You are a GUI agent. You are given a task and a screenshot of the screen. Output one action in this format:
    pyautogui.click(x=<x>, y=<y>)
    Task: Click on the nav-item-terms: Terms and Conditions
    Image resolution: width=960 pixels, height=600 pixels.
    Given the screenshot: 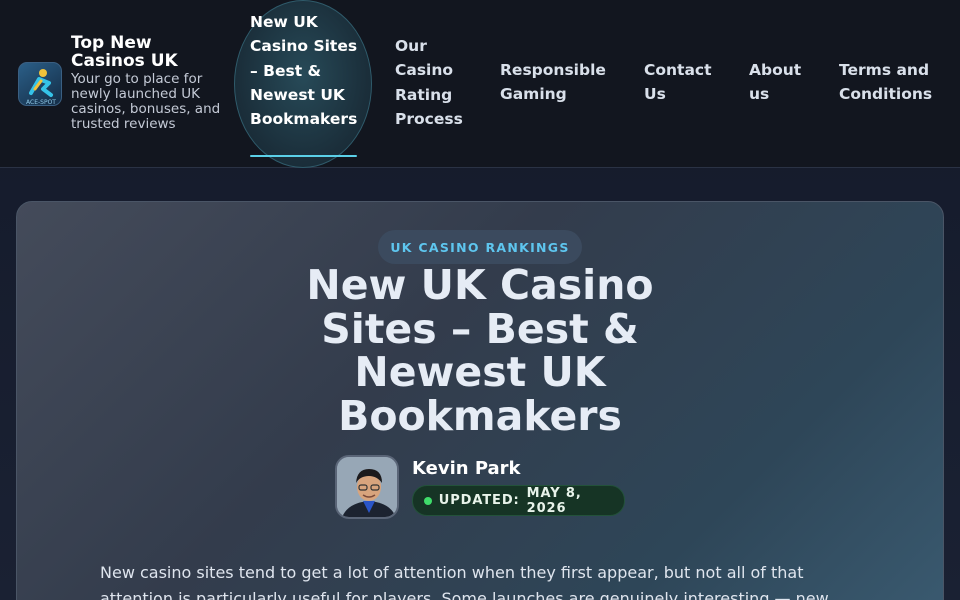 What is the action you would take?
    pyautogui.click(x=894, y=82)
    